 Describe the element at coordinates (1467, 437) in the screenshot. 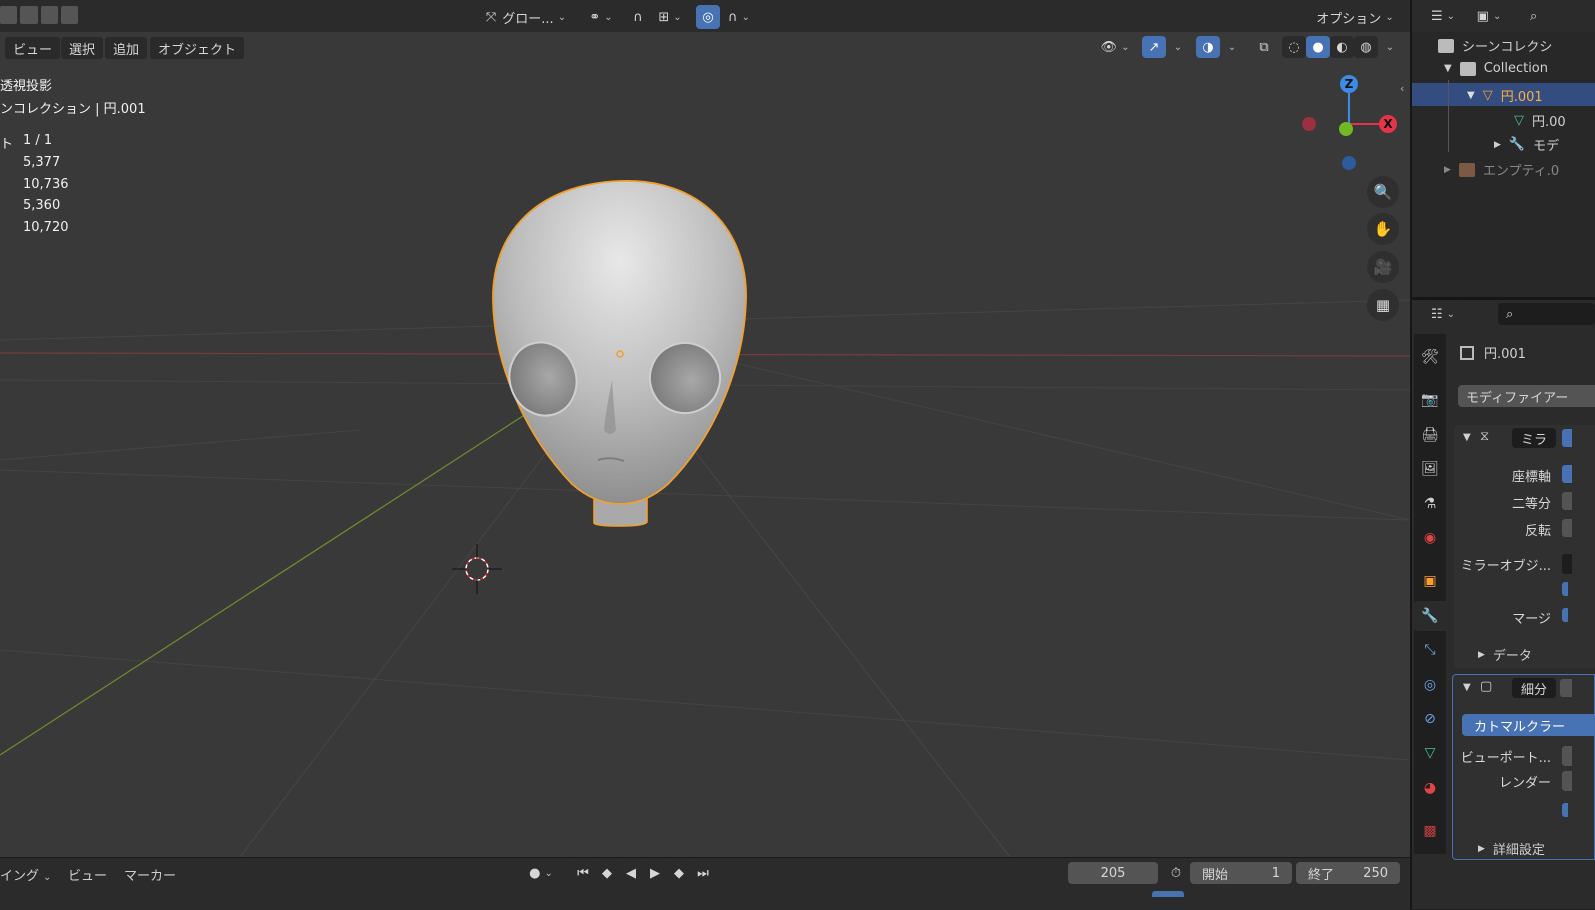

I see `mirror-collapse-arrow: ▼` at that location.